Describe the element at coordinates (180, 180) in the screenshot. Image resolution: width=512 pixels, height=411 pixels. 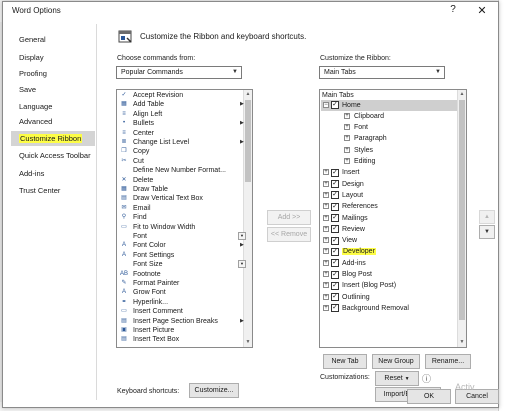
I see `command-item: ✕ Delete` at that location.